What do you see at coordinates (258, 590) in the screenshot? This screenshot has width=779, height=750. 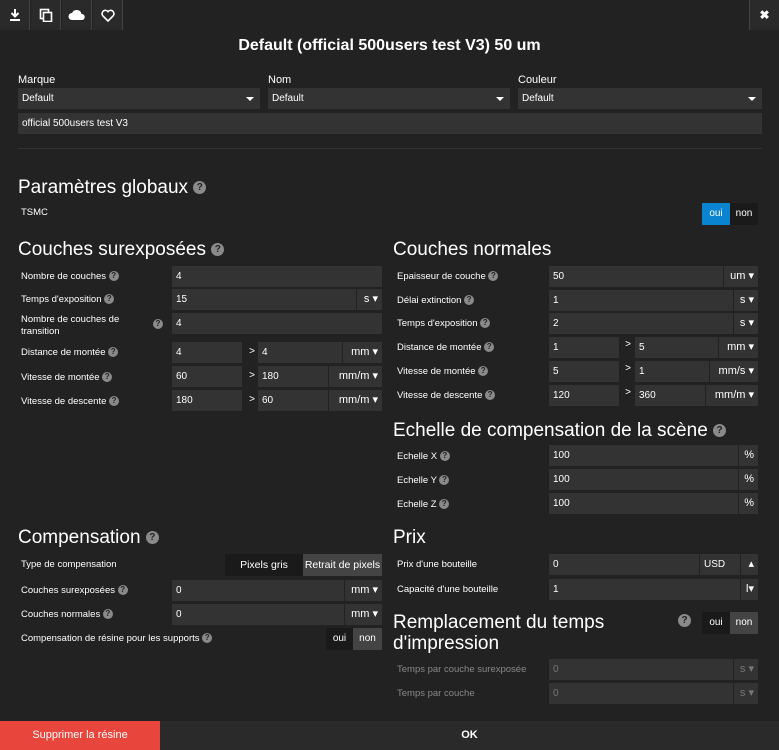 I see `compensation-over-input: 0` at bounding box center [258, 590].